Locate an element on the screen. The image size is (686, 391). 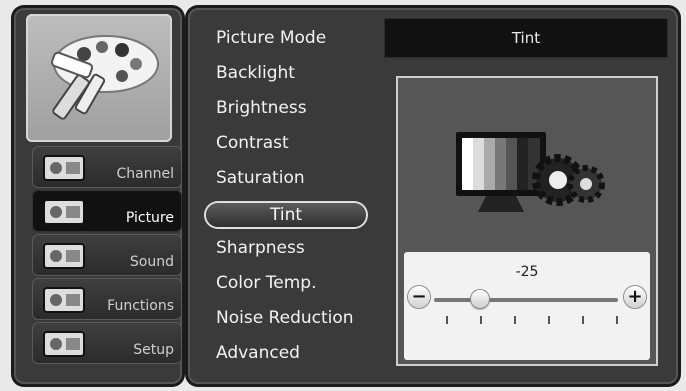
tint-slider: -25 − + is located at coordinates (527, 306).